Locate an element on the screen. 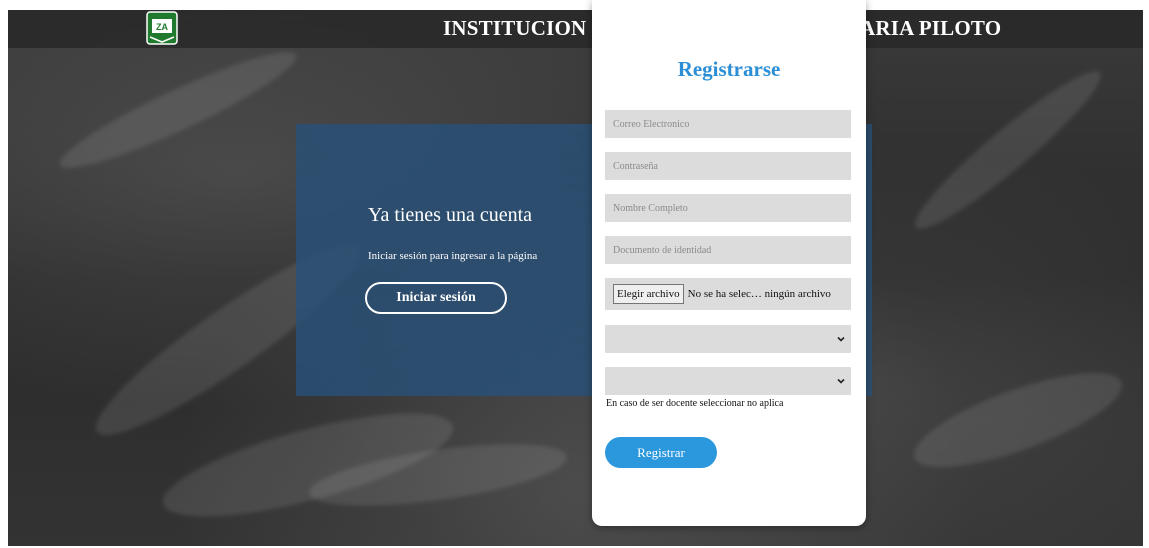  fullname-field is located at coordinates (728, 208).